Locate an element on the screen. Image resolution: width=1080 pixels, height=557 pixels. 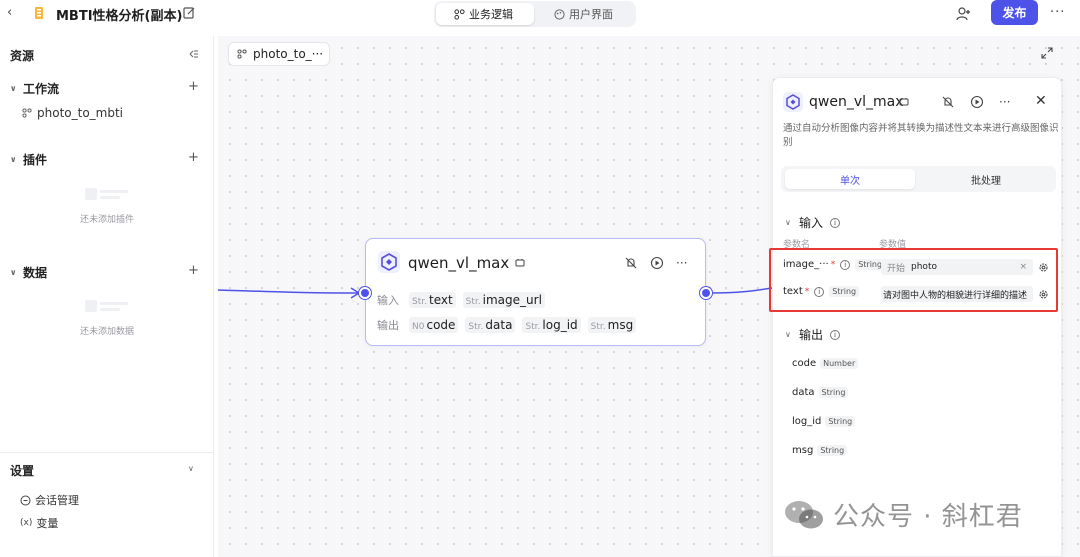
node-input-port is located at coordinates (365, 293).